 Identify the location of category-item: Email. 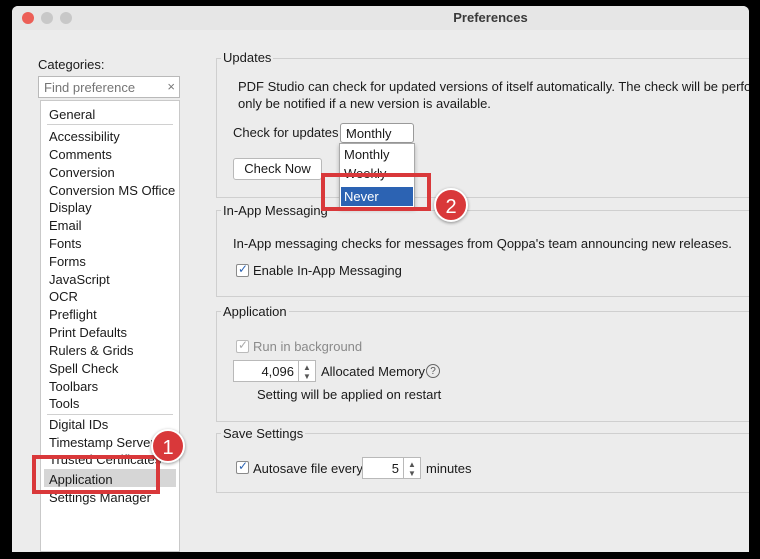
(65, 226).